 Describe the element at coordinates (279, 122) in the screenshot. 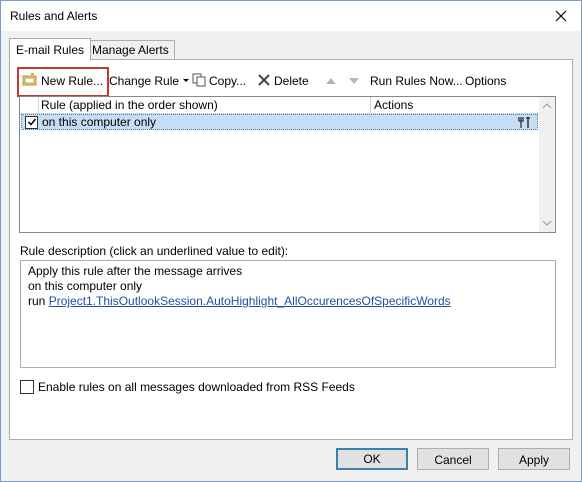

I see `table-row: on this computer only` at that location.